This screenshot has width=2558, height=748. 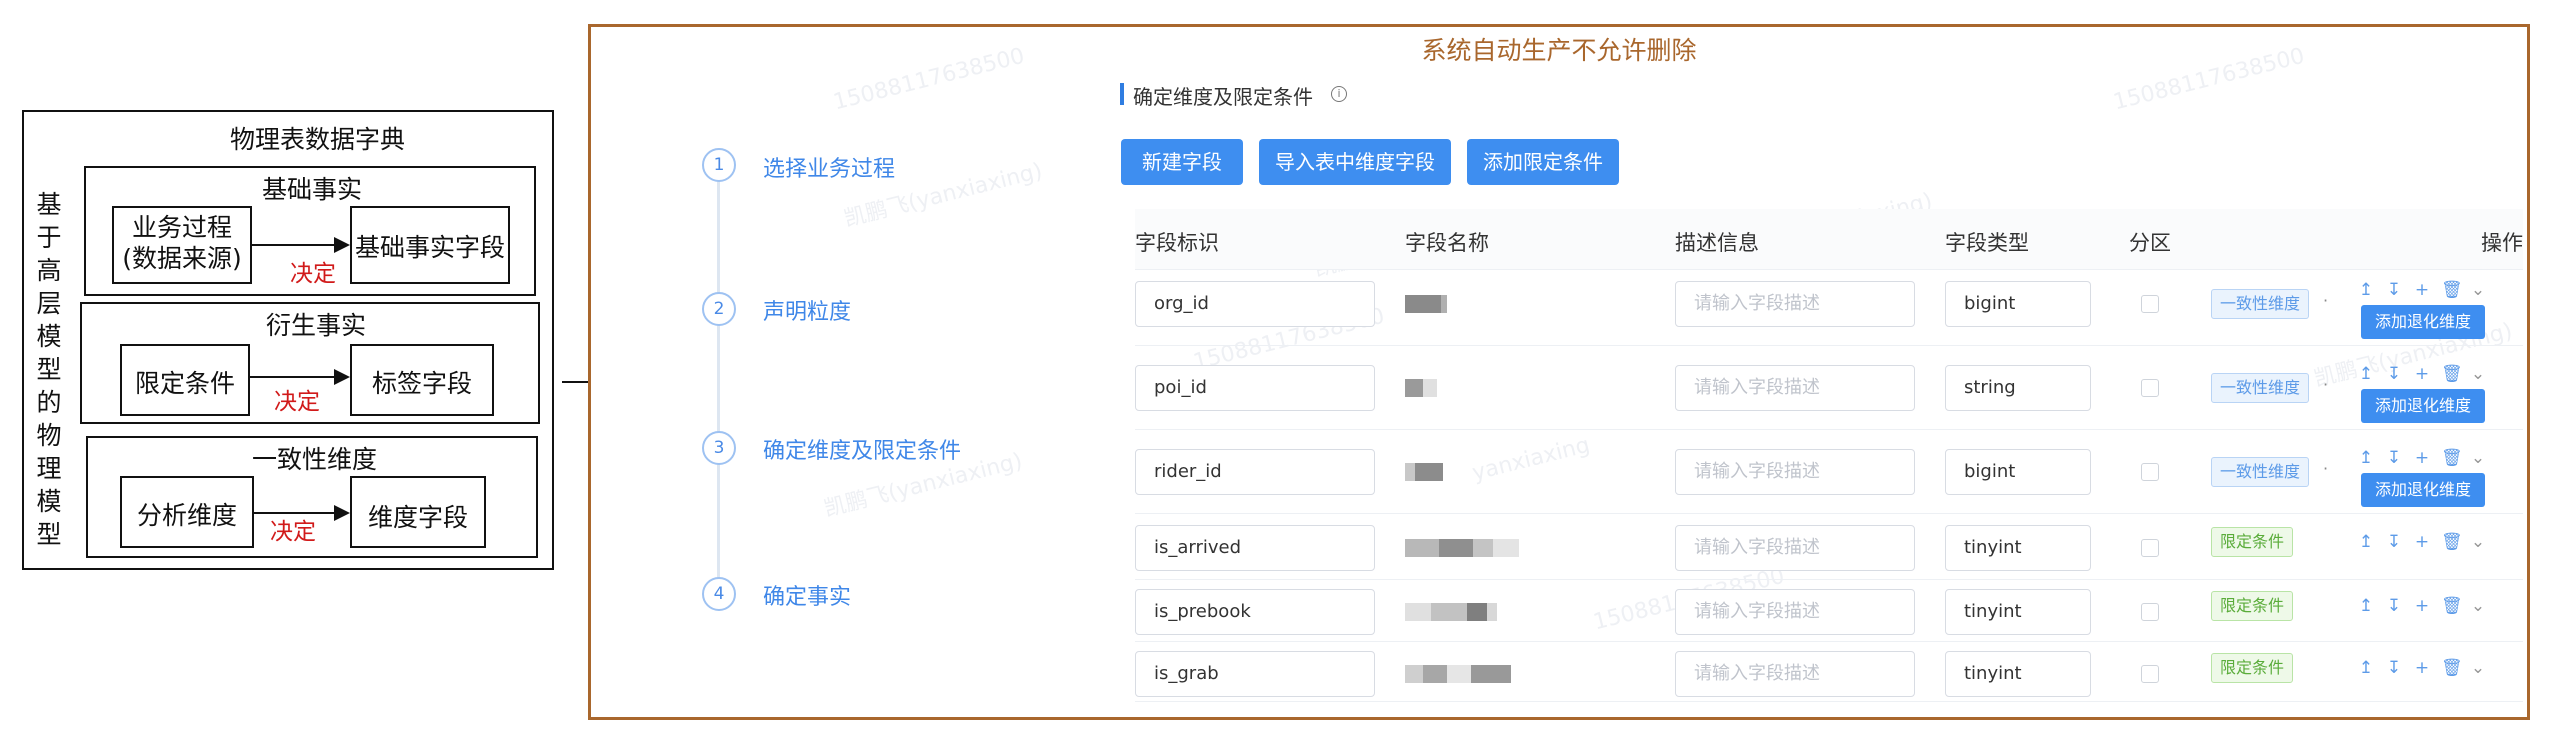 What do you see at coordinates (719, 448) in the screenshot?
I see `step-3-circle: 3` at bounding box center [719, 448].